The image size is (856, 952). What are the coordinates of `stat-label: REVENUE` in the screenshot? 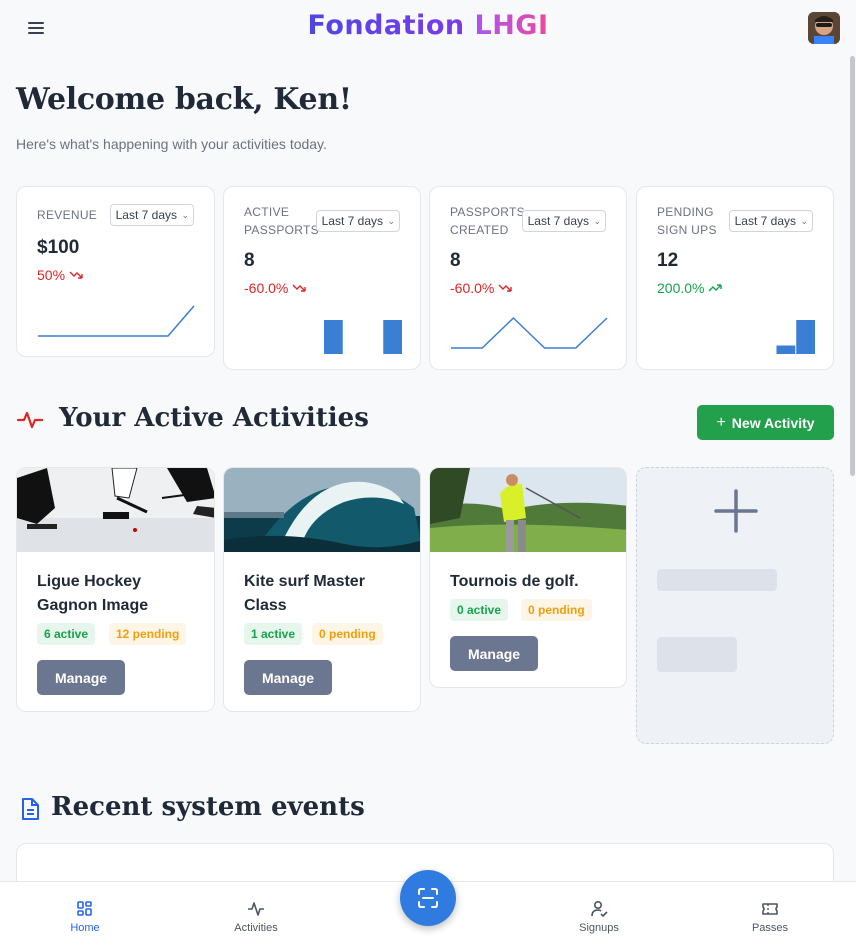 It's located at (67, 215).